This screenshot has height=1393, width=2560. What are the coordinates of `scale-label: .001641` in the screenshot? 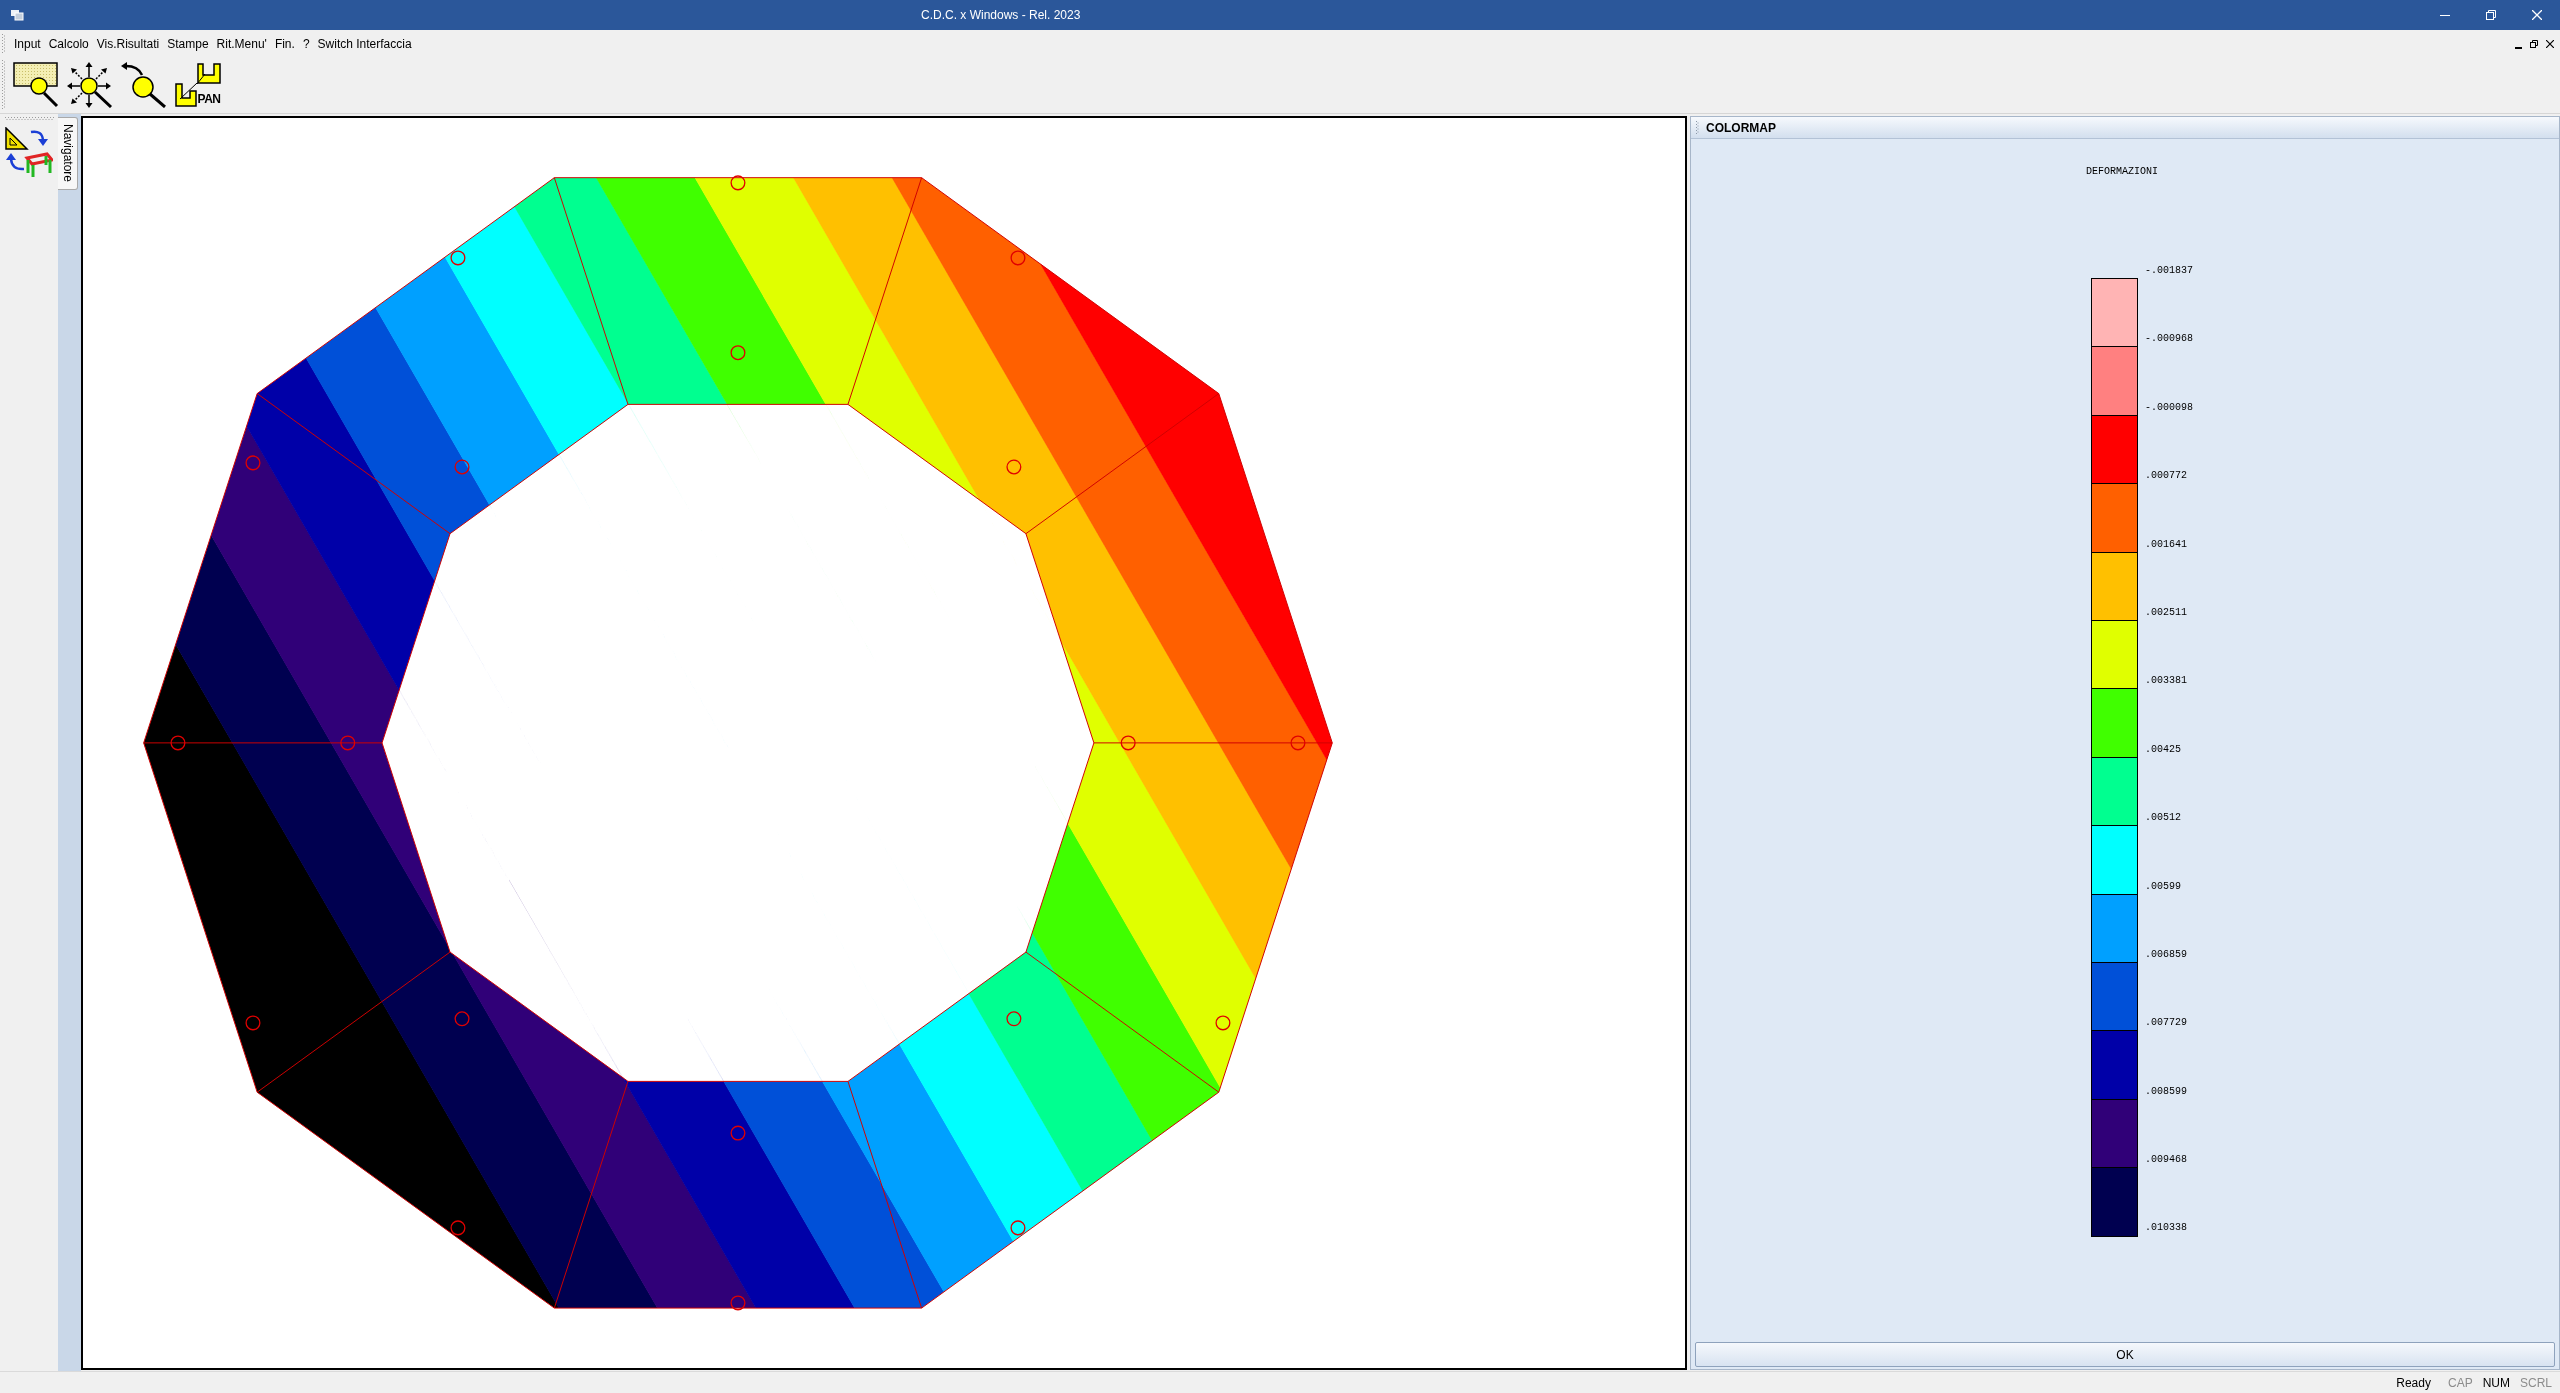 It's located at (2166, 544).